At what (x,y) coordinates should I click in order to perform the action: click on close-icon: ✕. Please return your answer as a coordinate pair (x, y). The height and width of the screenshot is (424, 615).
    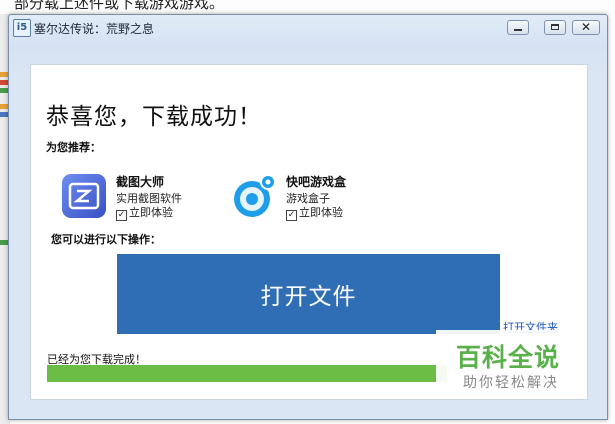
    Looking at the image, I should click on (586, 27).